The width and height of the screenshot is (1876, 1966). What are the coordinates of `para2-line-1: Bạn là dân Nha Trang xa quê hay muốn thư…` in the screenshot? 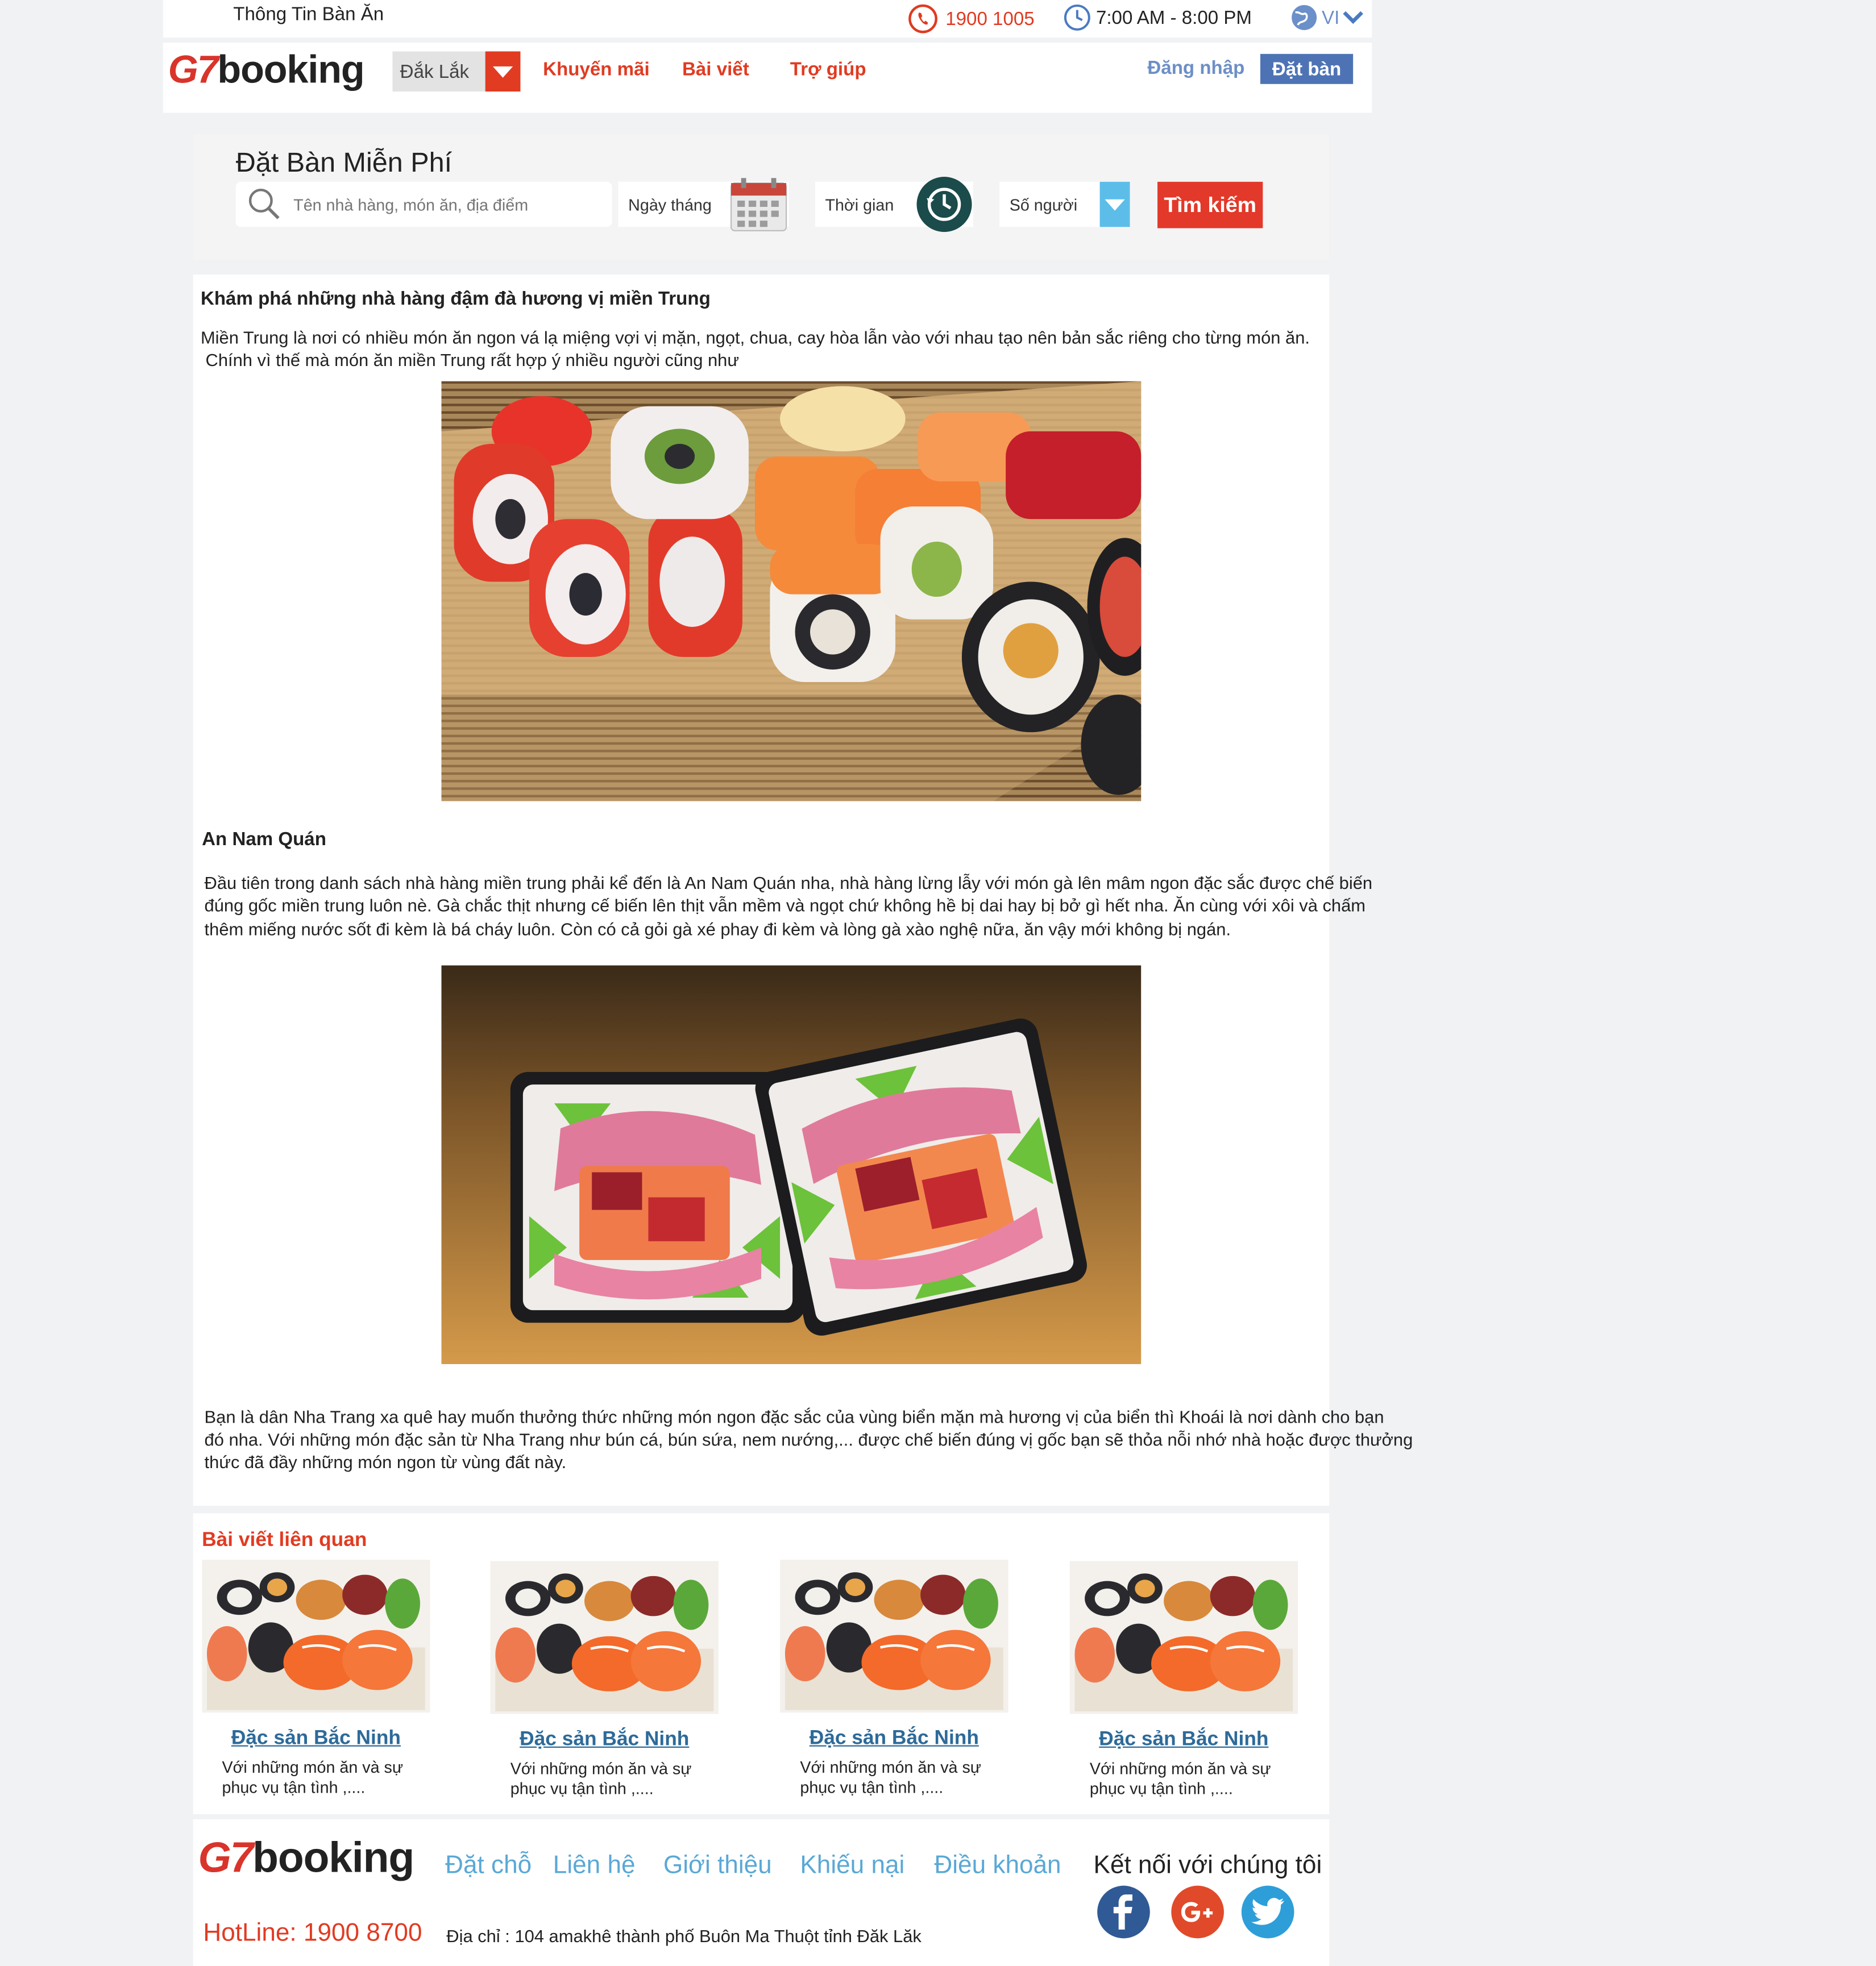 It's located at (794, 1417).